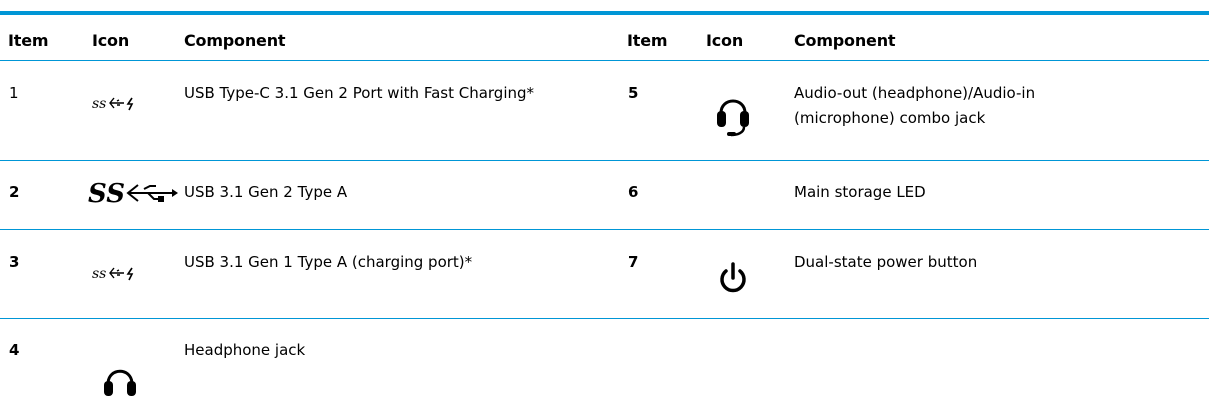 The width and height of the screenshot is (1209, 408). What do you see at coordinates (235, 40) in the screenshot?
I see `header-component-left: Component` at bounding box center [235, 40].